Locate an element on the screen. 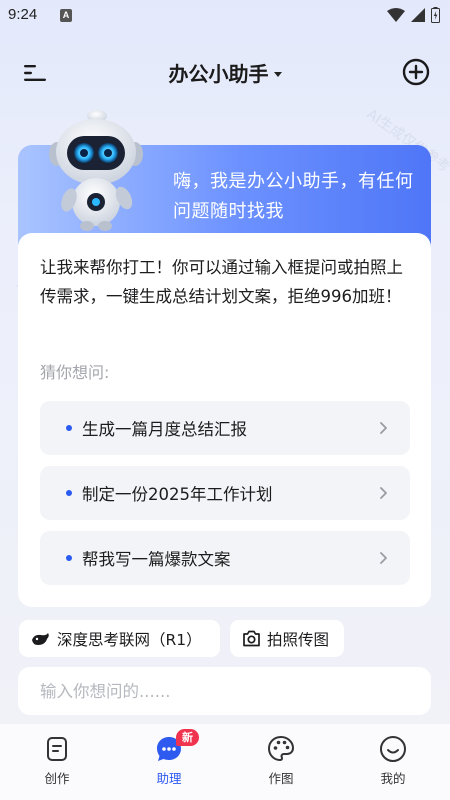  status-icons is located at coordinates (413, 15).